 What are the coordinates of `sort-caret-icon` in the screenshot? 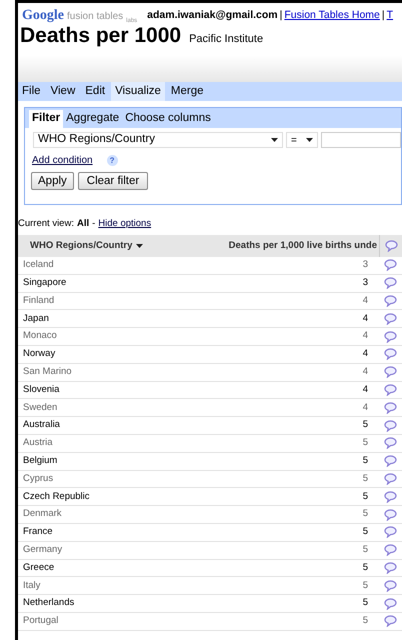 It's located at (140, 246).